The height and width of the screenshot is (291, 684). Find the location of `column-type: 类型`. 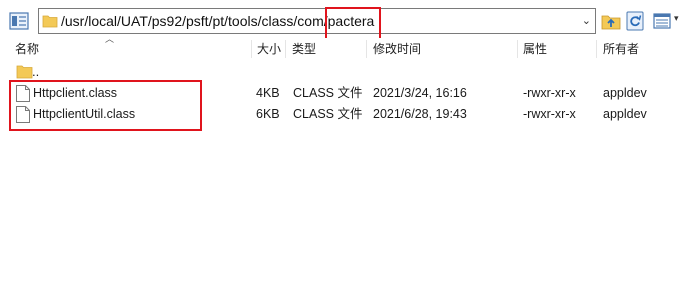

column-type: 类型 is located at coordinates (304, 49).